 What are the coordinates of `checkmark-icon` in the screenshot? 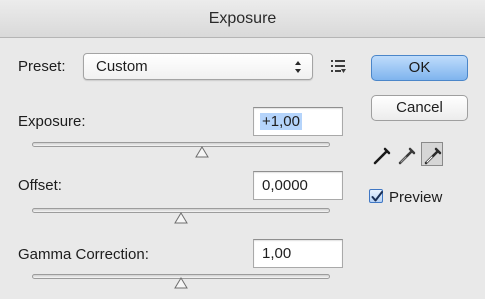 It's located at (377, 196).